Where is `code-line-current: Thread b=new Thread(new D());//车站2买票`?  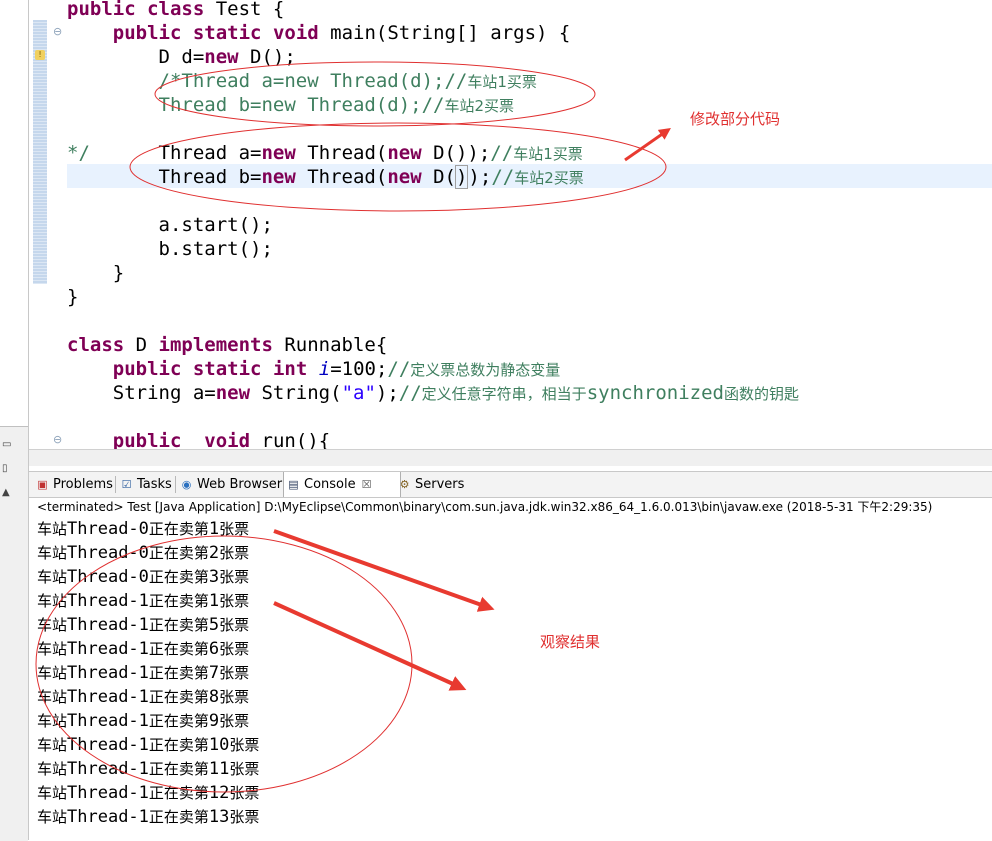 code-line-current: Thread b=new Thread(new D());//车站2买票 is located at coordinates (325, 177).